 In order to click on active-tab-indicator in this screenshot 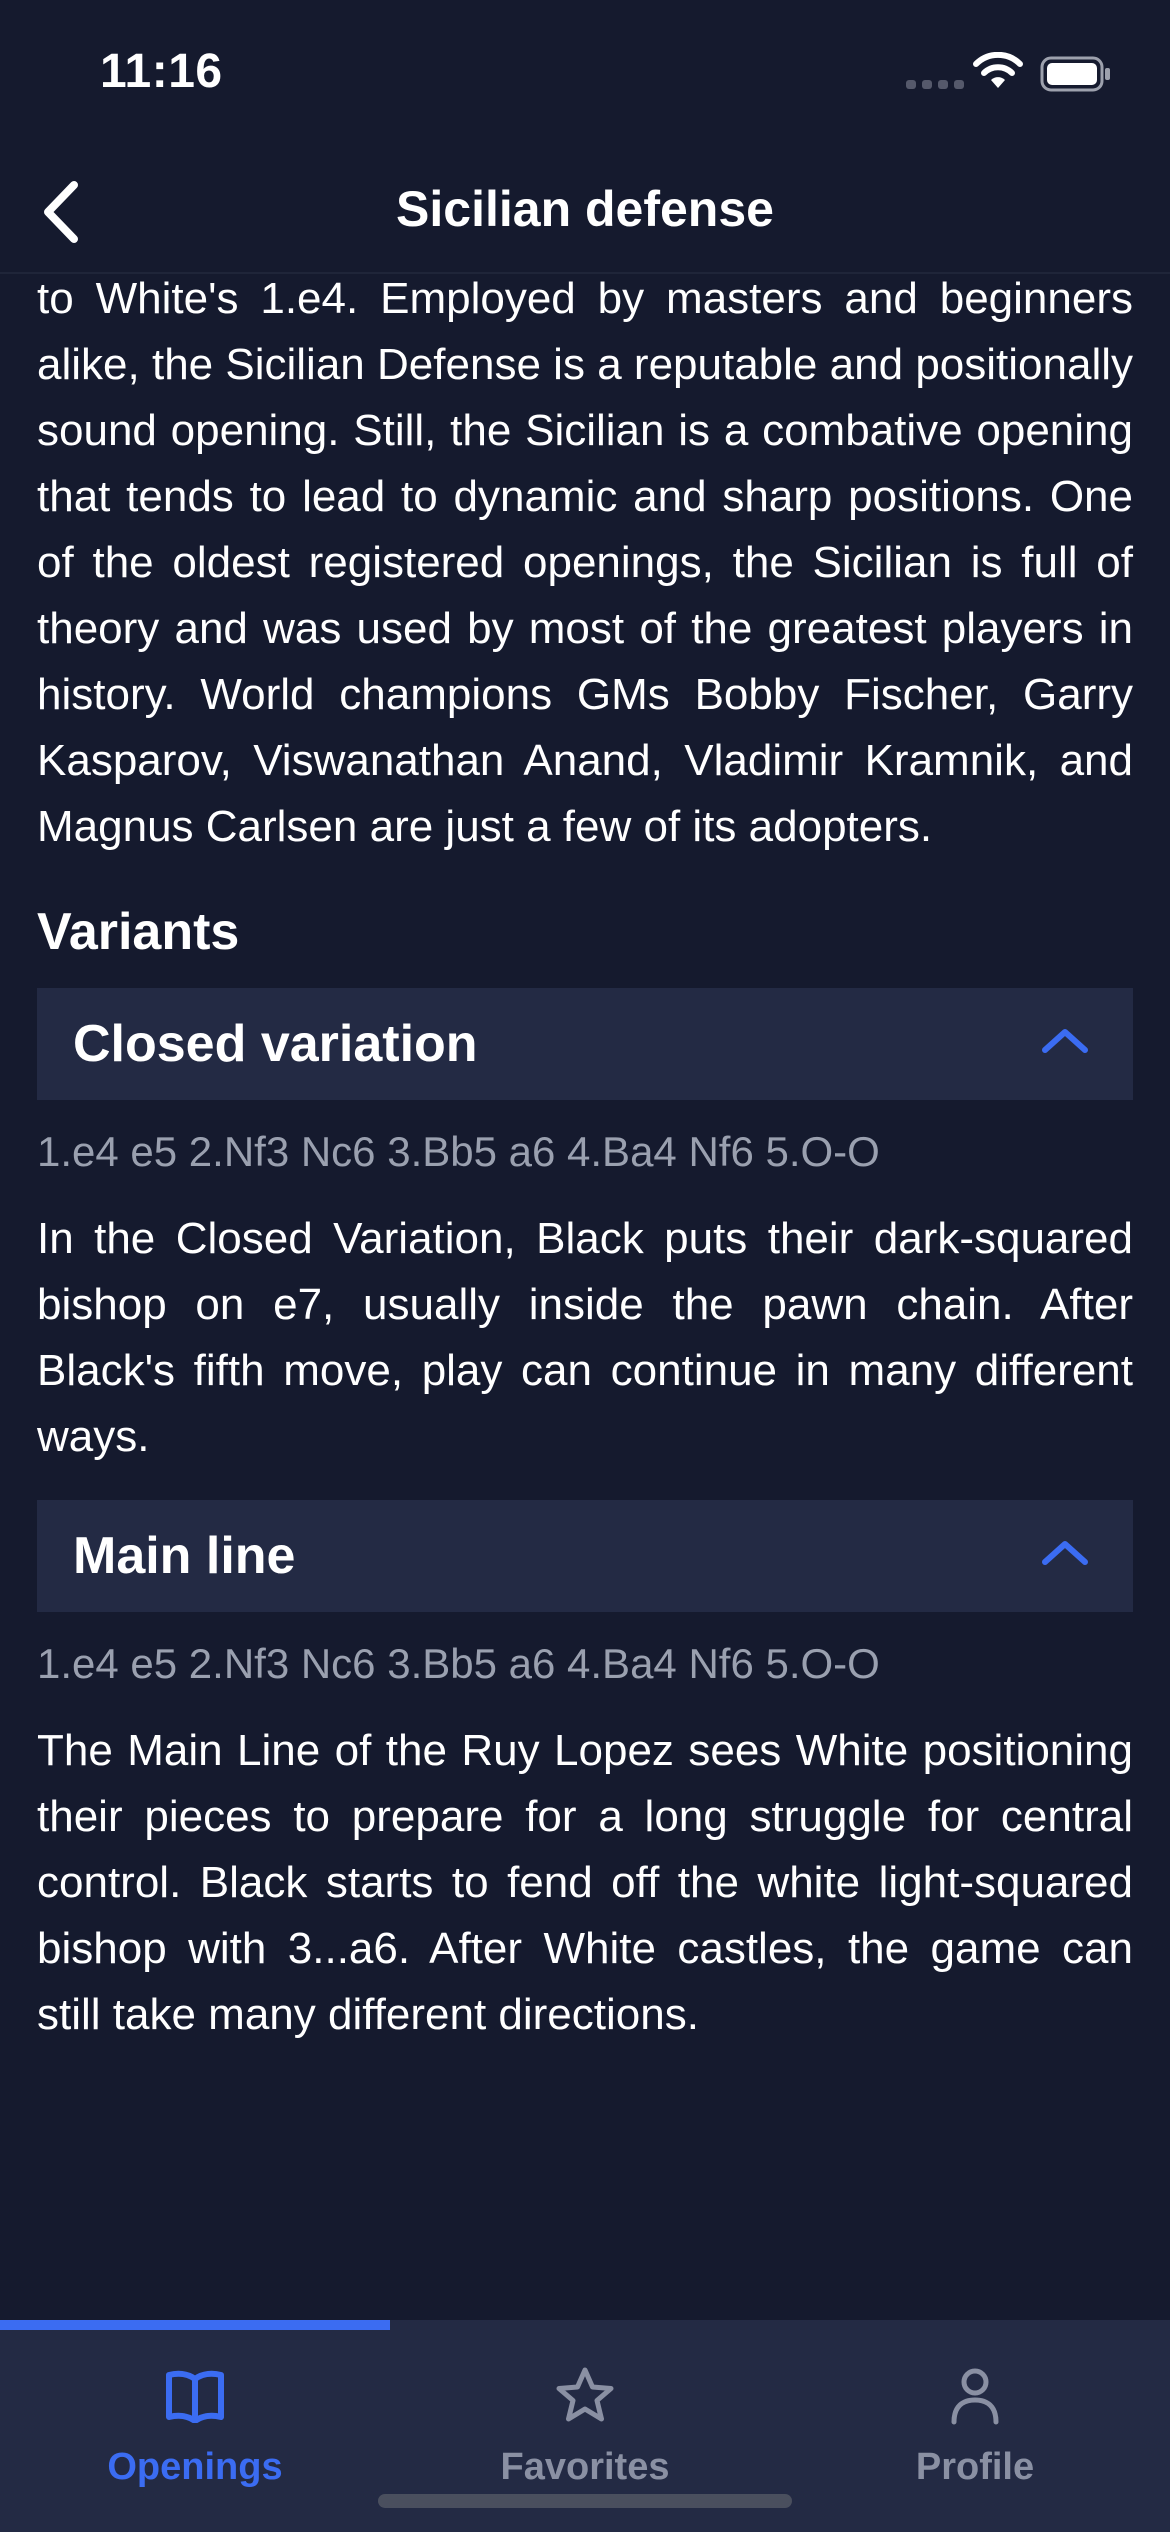, I will do `click(195, 2325)`.